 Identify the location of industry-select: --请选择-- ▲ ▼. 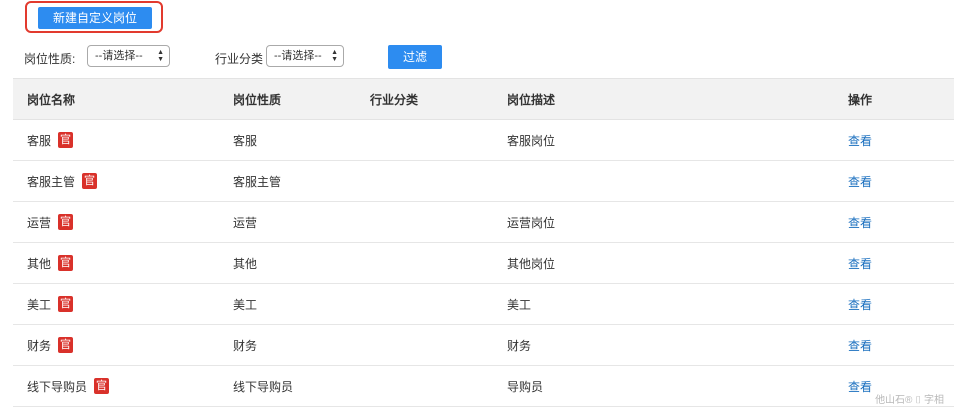
(305, 56).